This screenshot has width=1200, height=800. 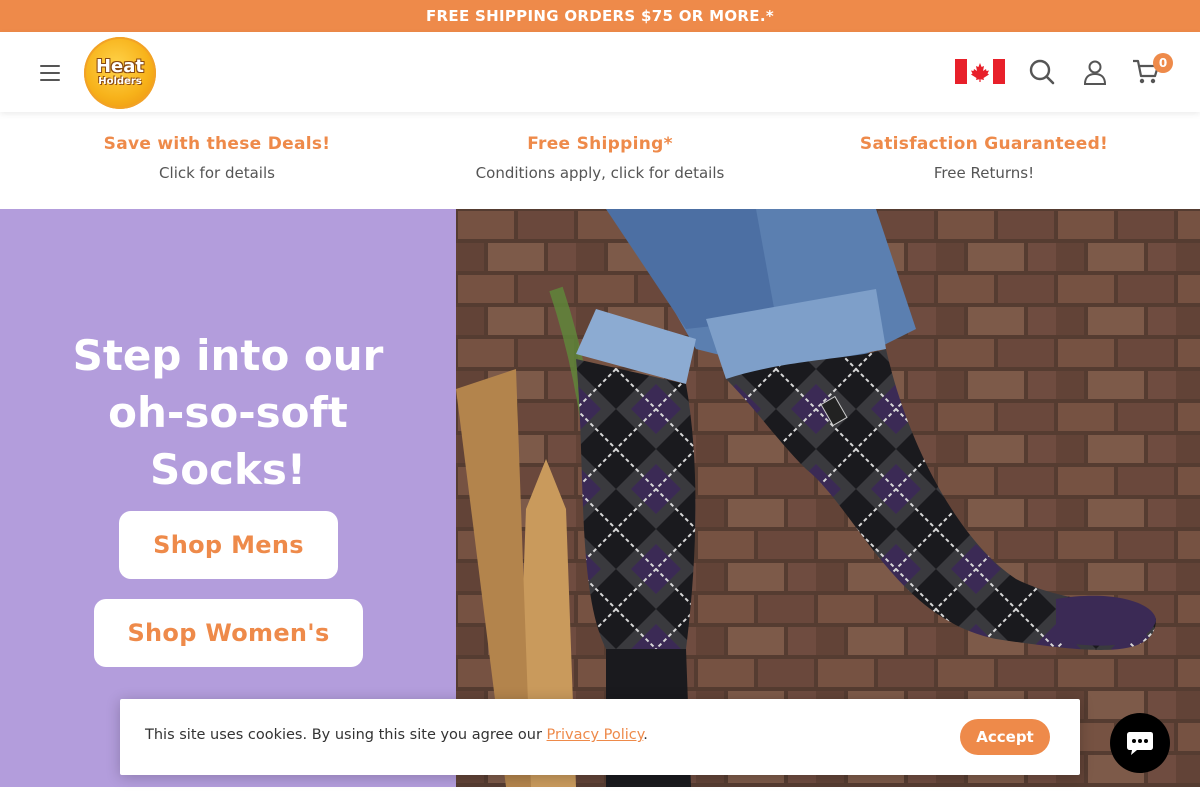 I want to click on privacy-policy-link: Privacy Policy, so click(x=595, y=735).